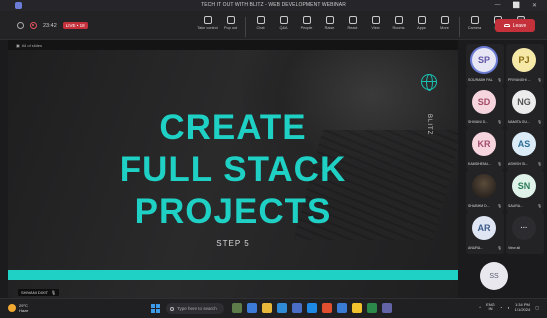  Describe the element at coordinates (537, 307) in the screenshot. I see `notification-icon: ▢` at that location.